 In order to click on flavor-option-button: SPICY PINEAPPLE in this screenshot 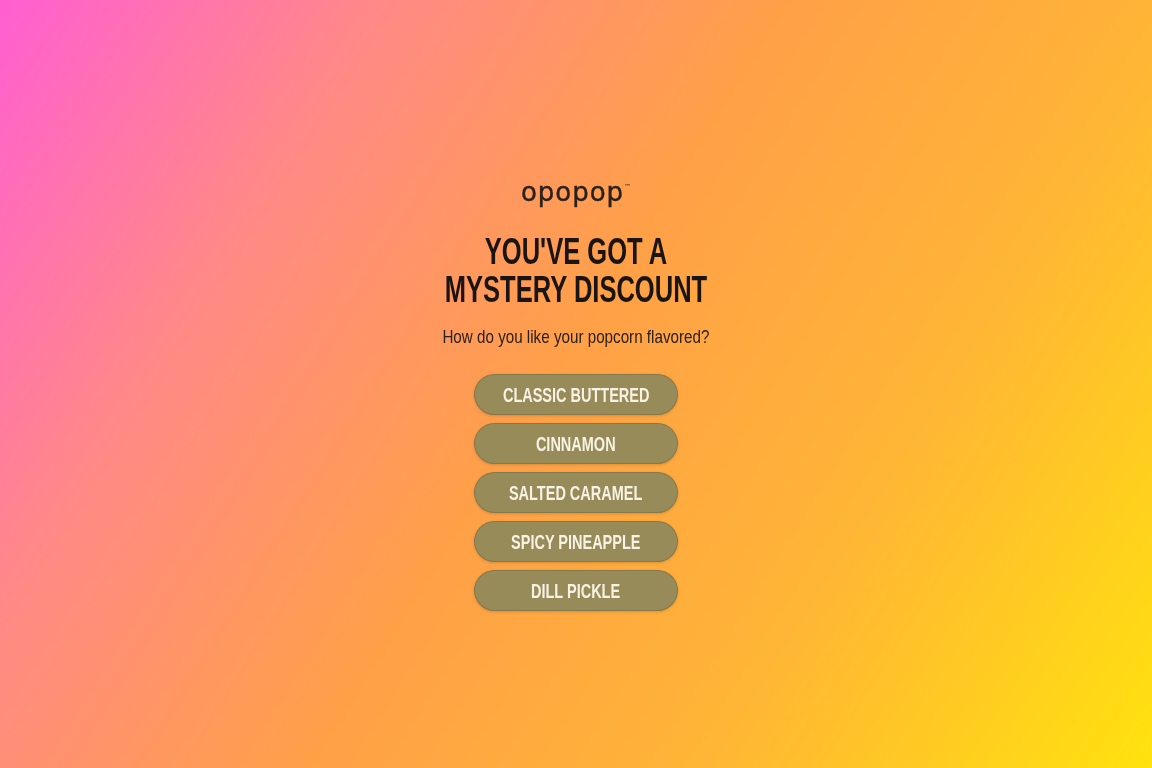, I will do `click(576, 541)`.